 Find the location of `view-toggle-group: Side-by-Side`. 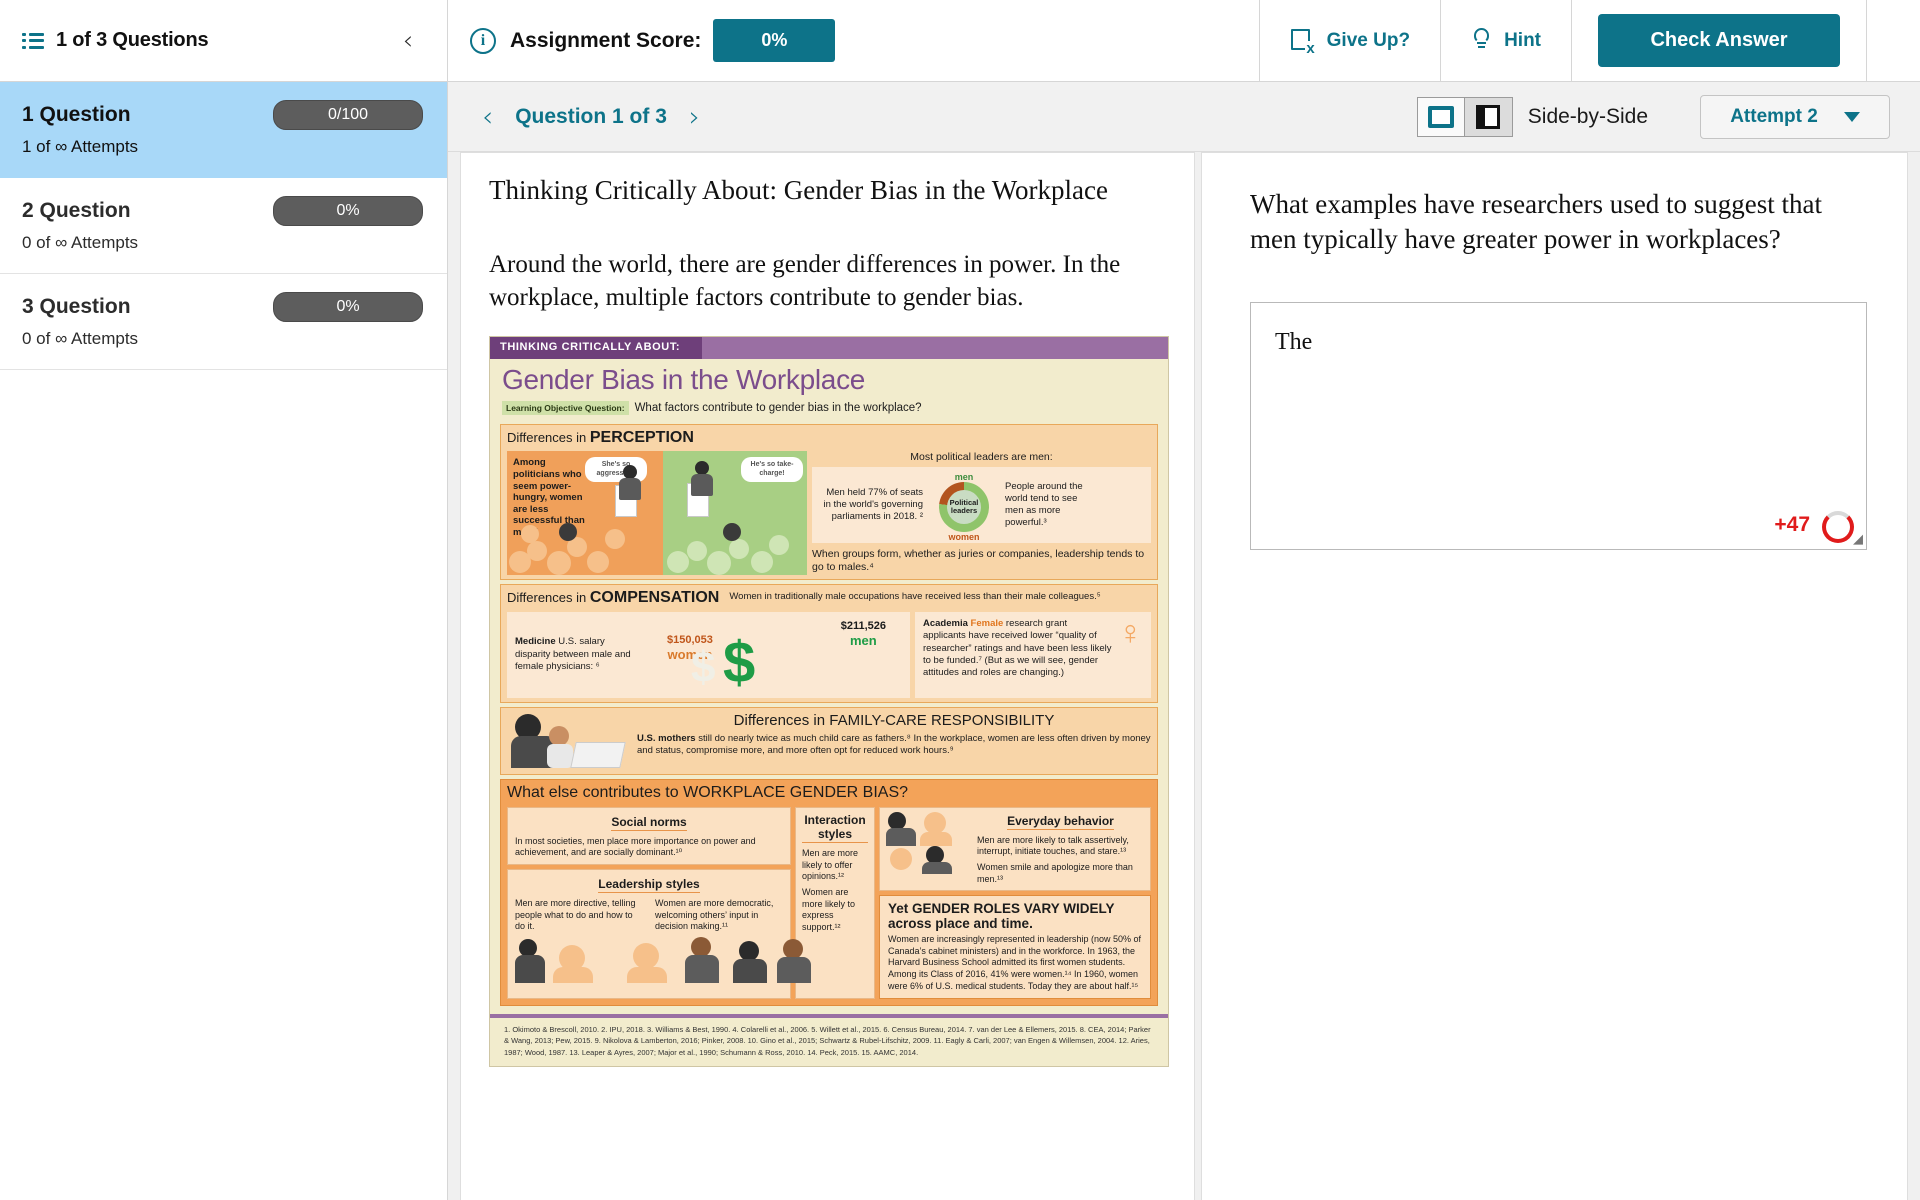

view-toggle-group: Side-by-Side is located at coordinates (1532, 116).